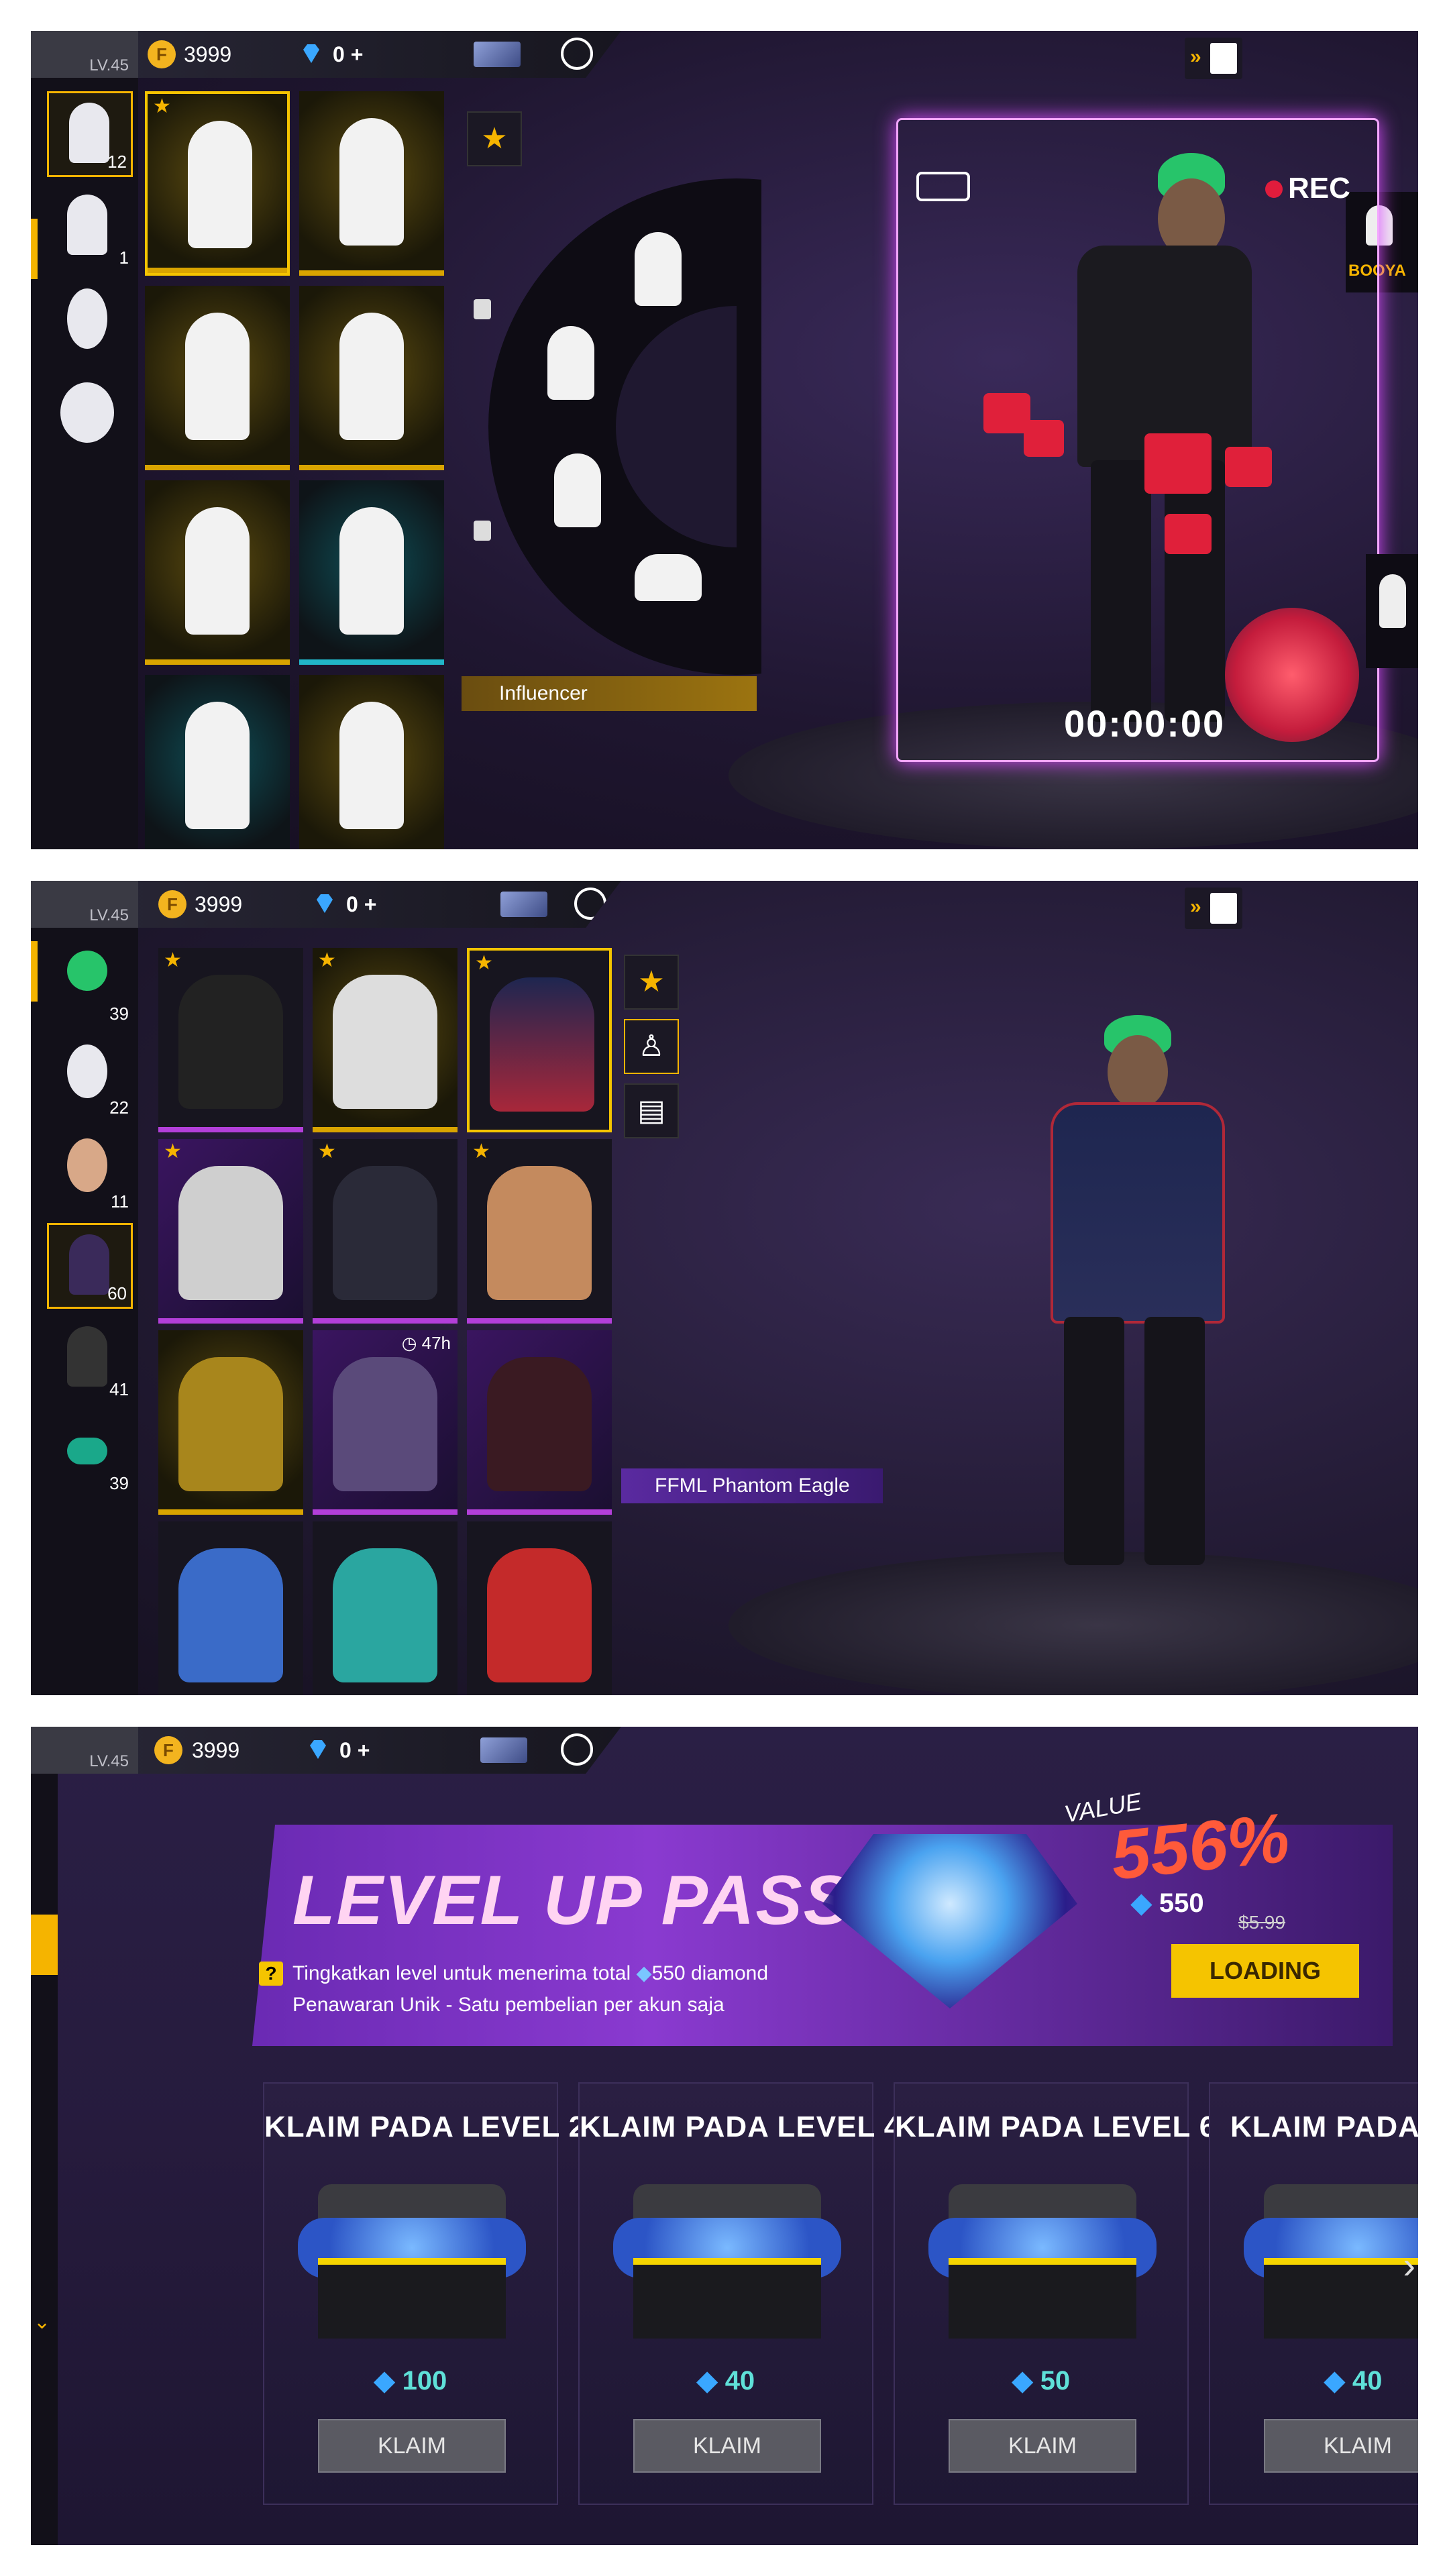  I want to click on mannequin-icon: ♙, so click(651, 1046).